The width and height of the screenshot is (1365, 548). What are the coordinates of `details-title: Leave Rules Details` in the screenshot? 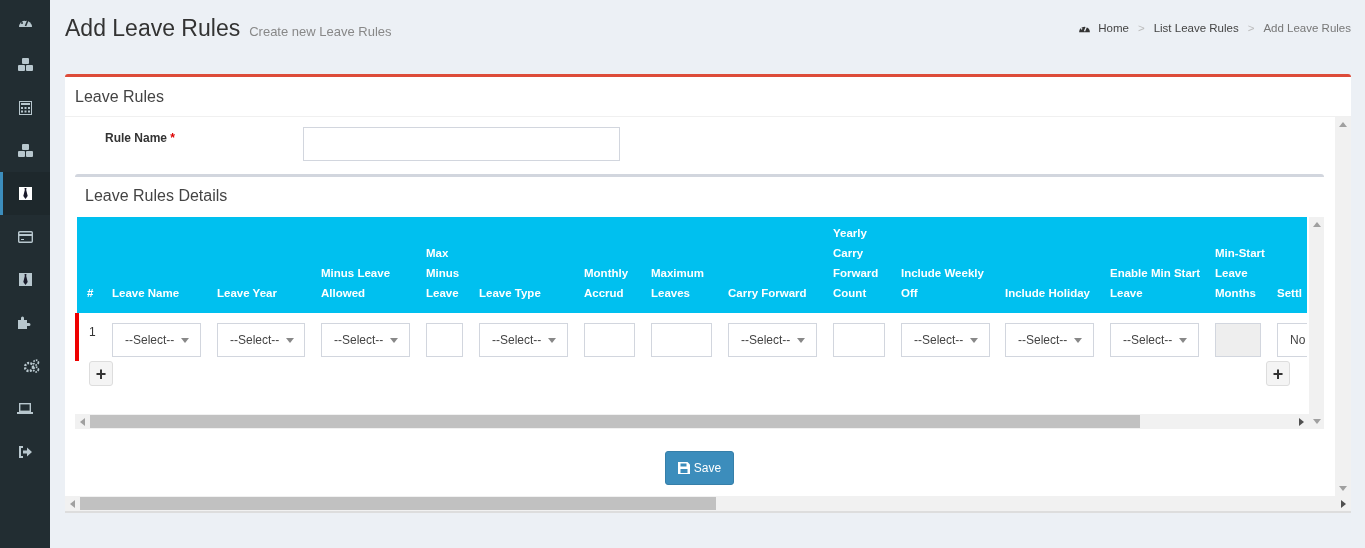 It's located at (156, 196).